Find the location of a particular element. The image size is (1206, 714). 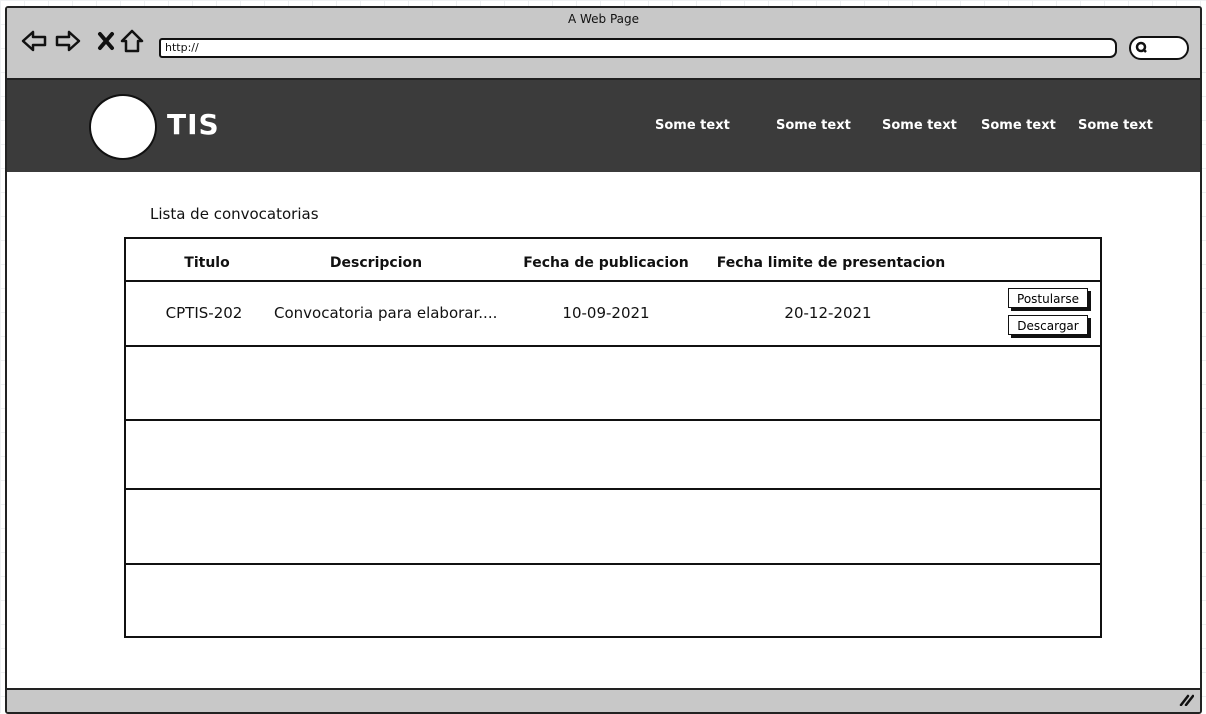

postularse-button: Postularse is located at coordinates (1048, 298).